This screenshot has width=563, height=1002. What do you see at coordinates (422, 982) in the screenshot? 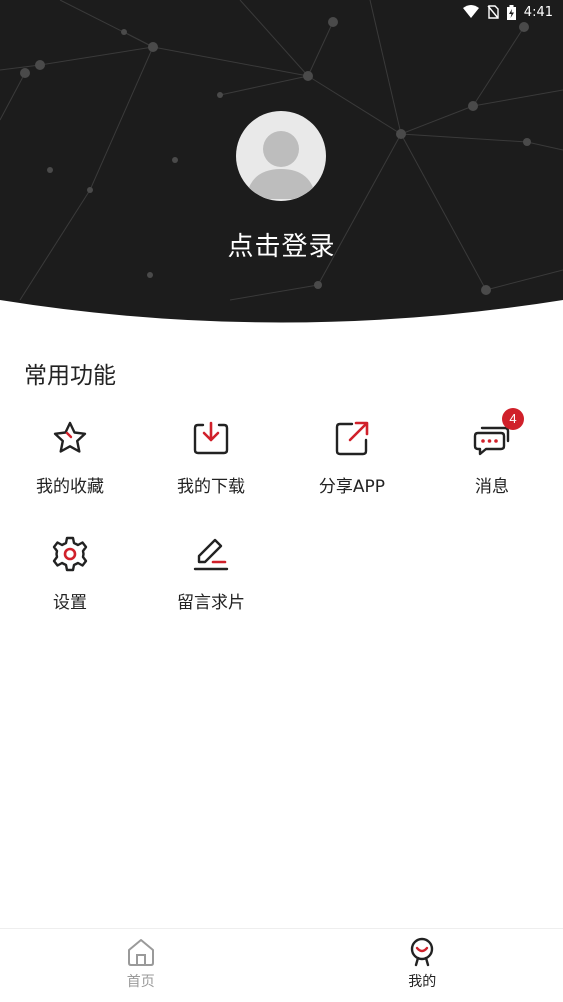
I see `tab-profile-label: 我的` at bounding box center [422, 982].